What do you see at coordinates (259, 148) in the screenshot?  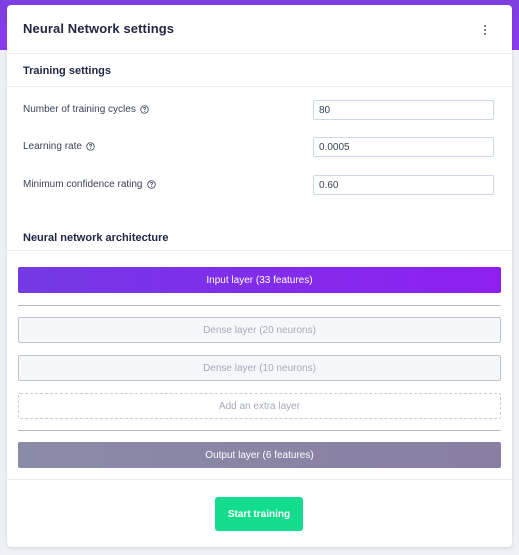 I see `field-learning-rate: Learning rate` at bounding box center [259, 148].